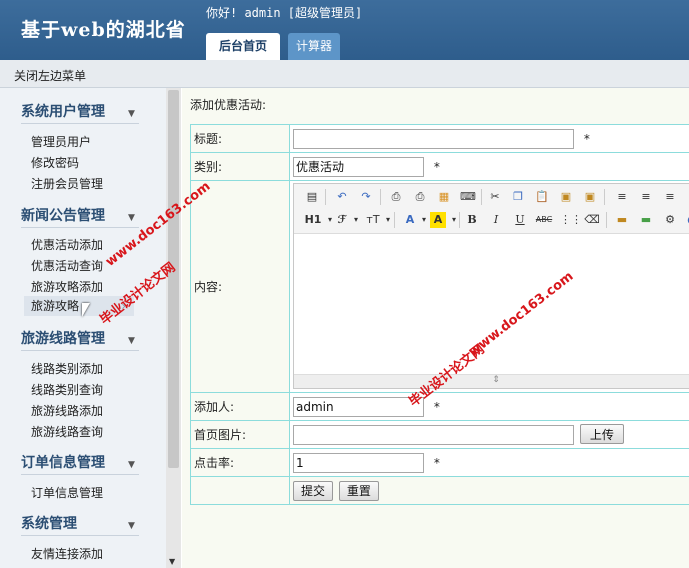  Describe the element at coordinates (173, 279) in the screenshot. I see `scrollbar-thumb` at that location.